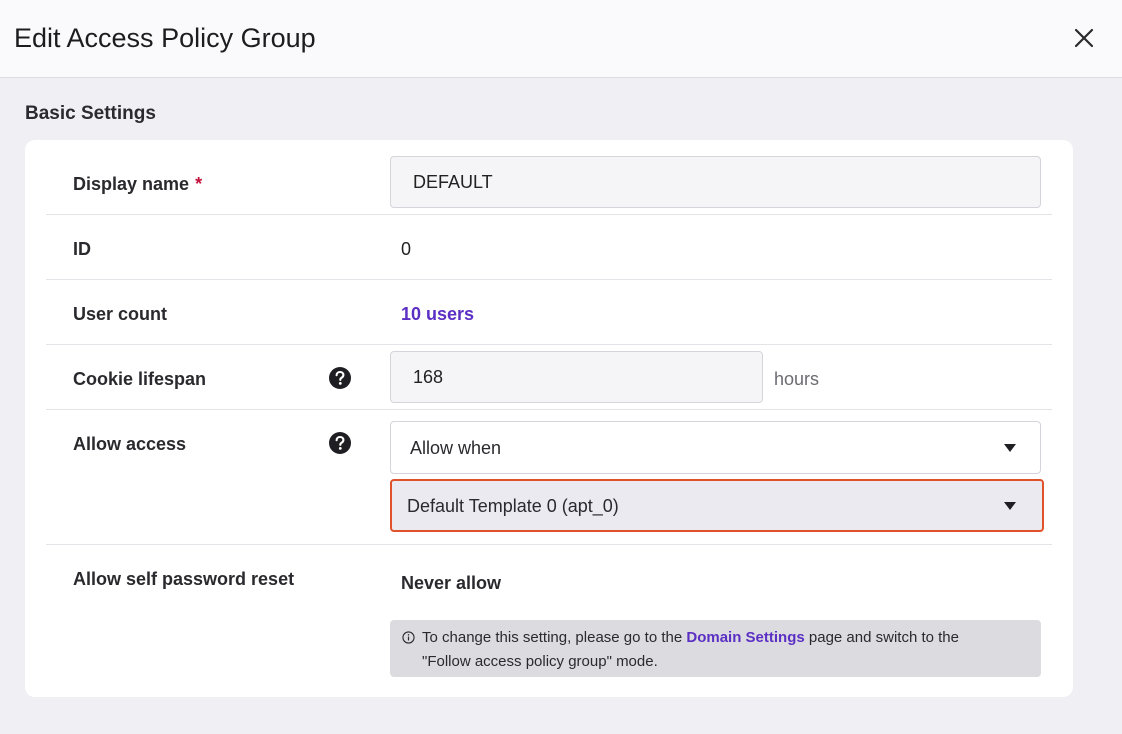  What do you see at coordinates (549, 312) in the screenshot?
I see `user-count-row: User count 10 users` at bounding box center [549, 312].